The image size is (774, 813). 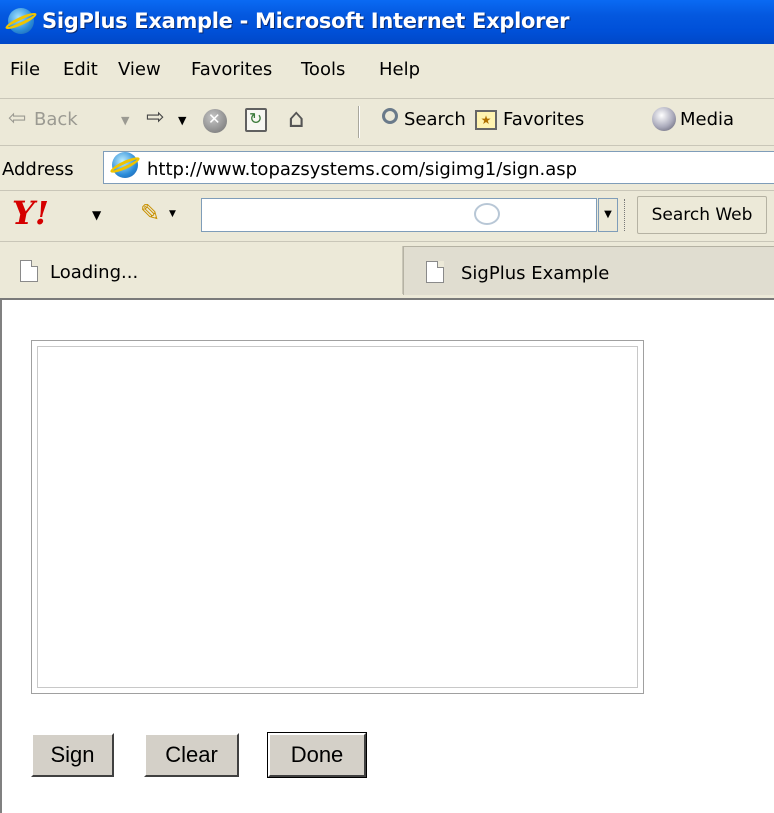 I want to click on search-button: Search, so click(x=435, y=119).